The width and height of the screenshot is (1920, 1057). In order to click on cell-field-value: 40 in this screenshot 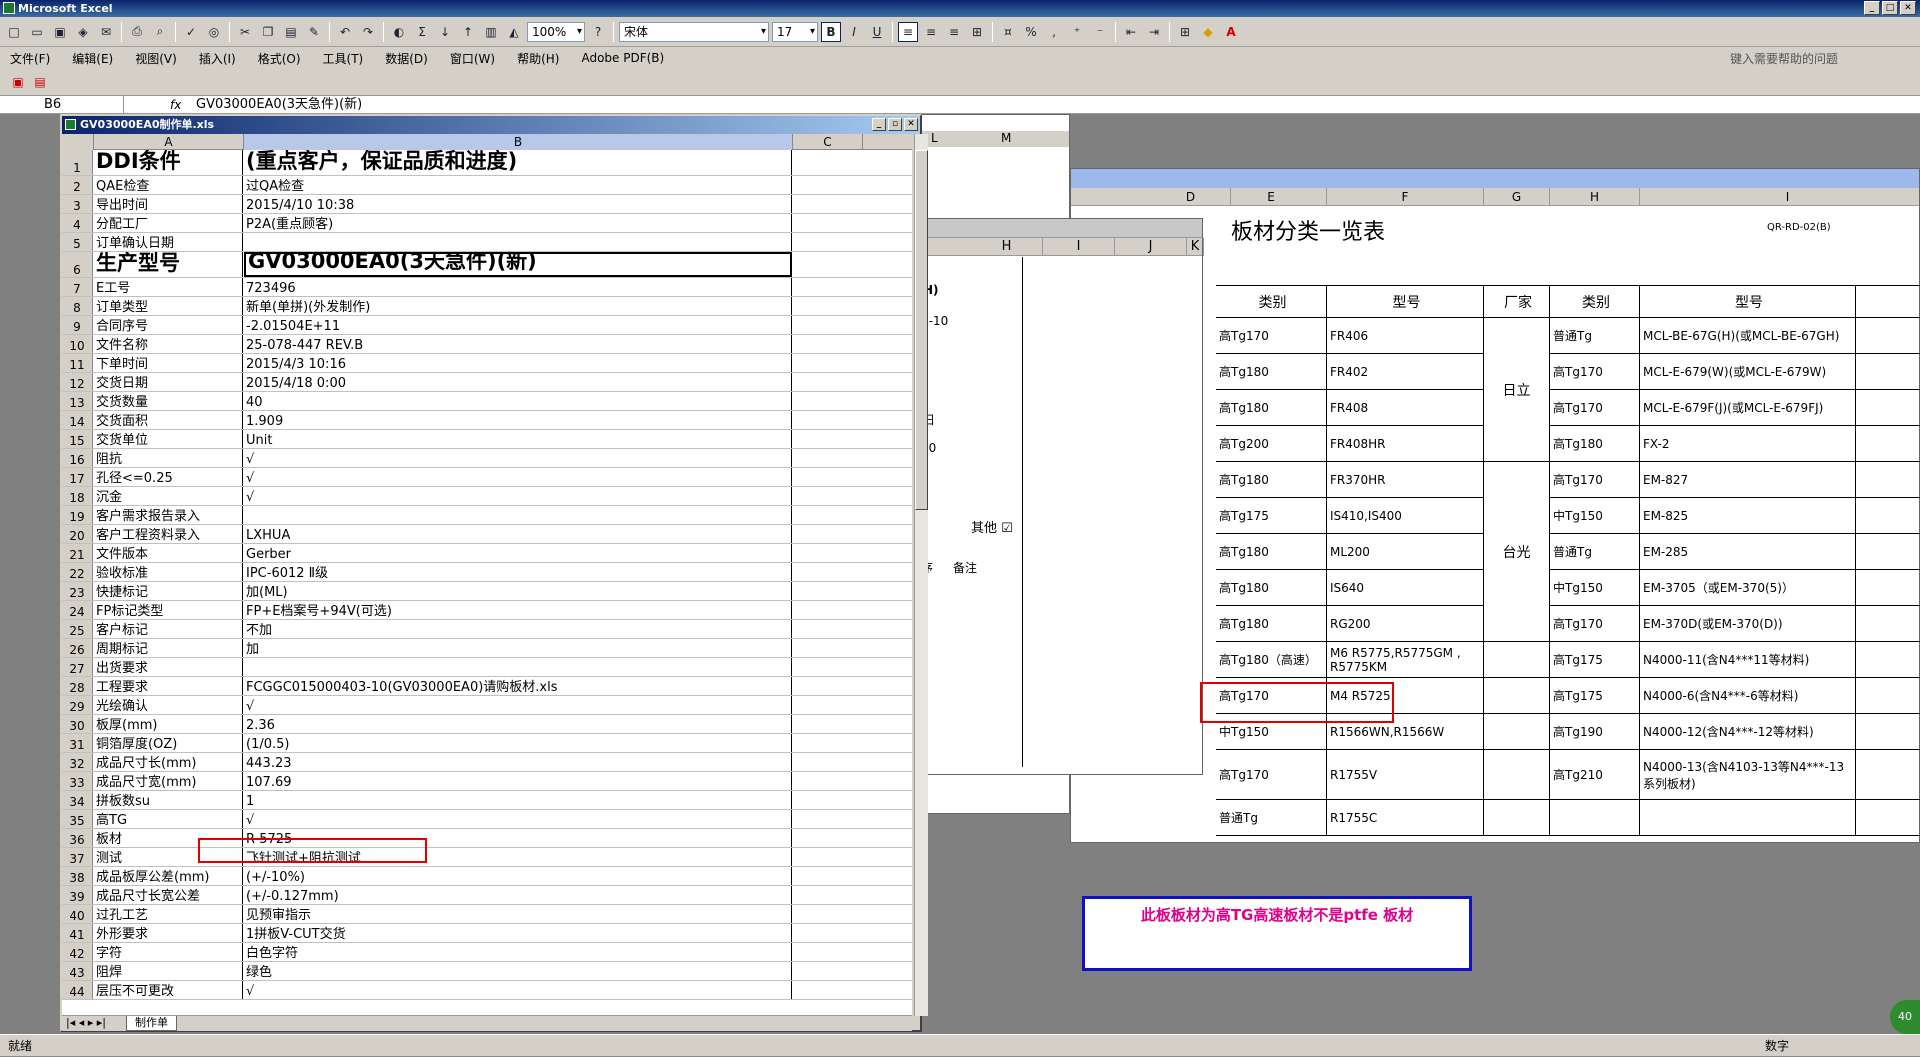, I will do `click(518, 401)`.